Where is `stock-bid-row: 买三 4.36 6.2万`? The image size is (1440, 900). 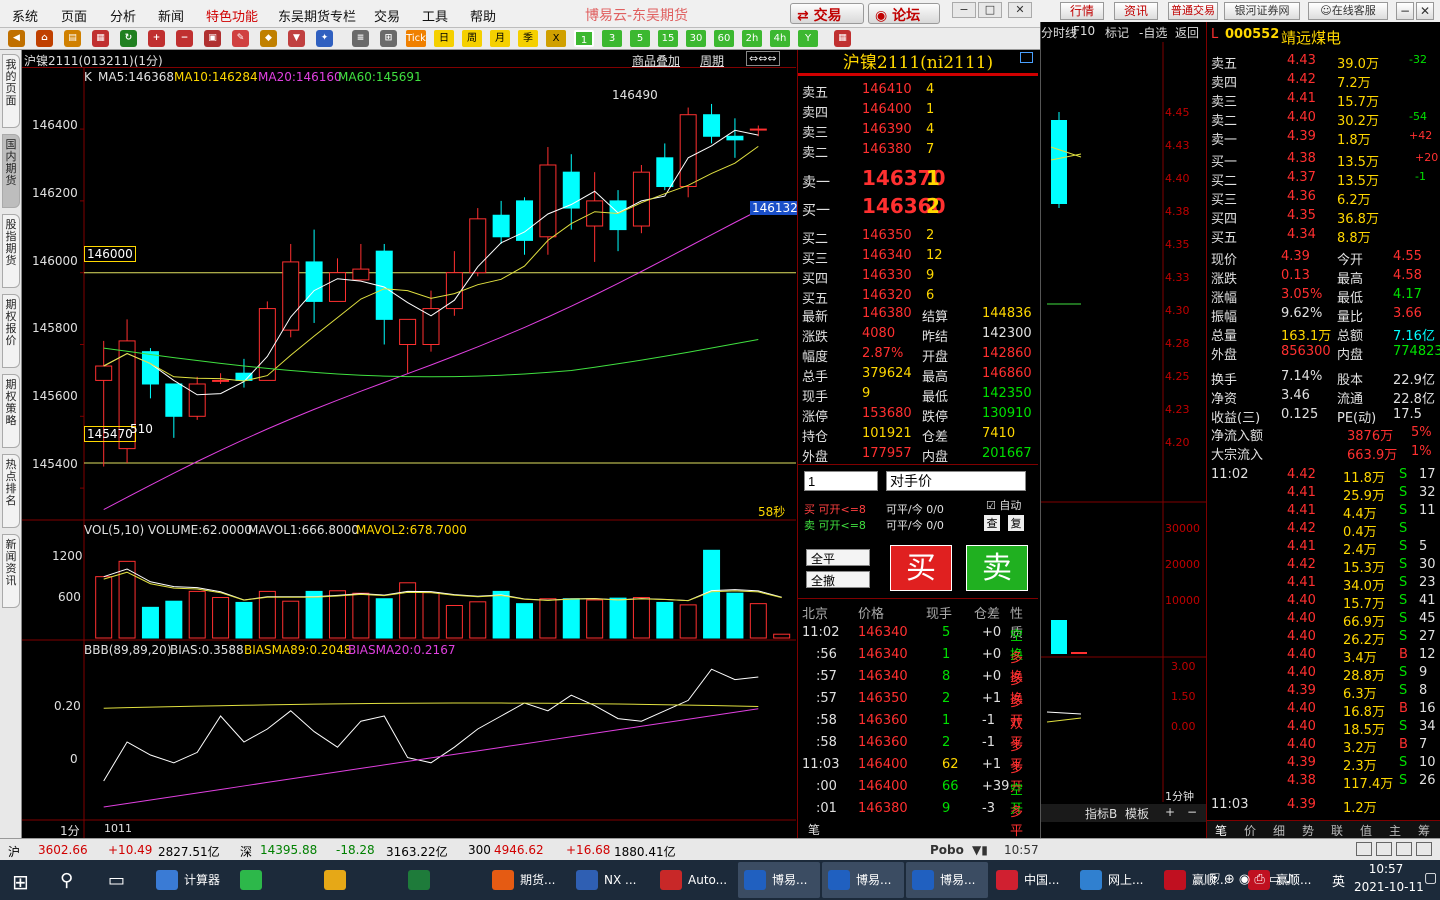
stock-bid-row: 买三 4.36 6.2万 is located at coordinates (1324, 198).